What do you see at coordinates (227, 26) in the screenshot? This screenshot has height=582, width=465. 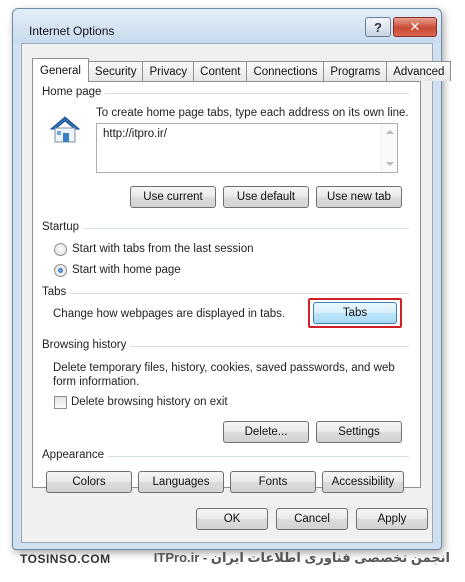 I see `title-bar: Internet Options ? ✕` at bounding box center [227, 26].